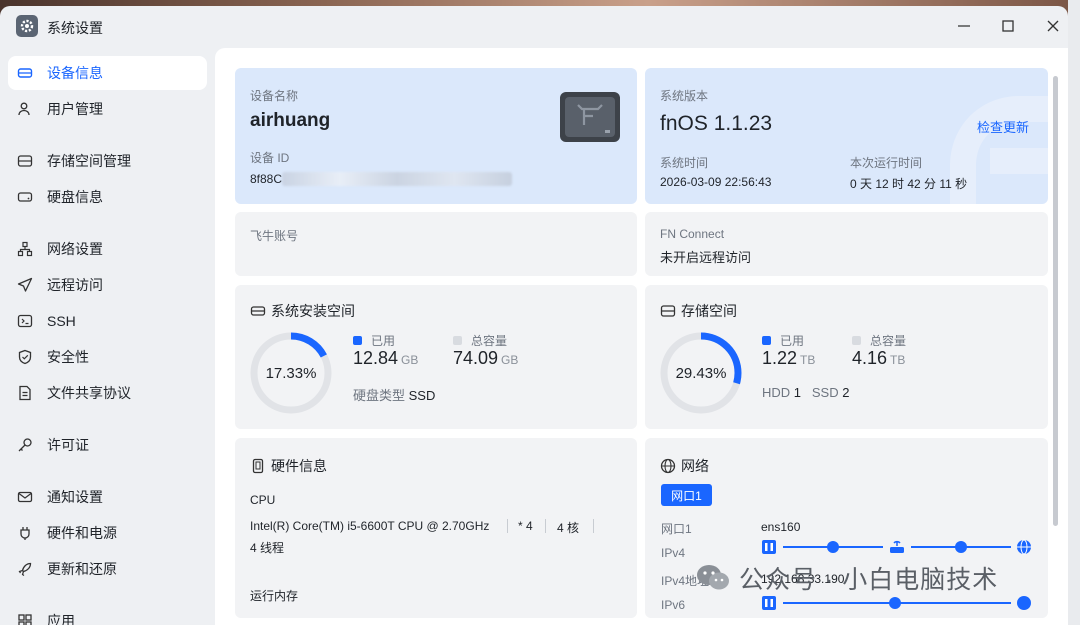 The image size is (1080, 625). I want to click on network-title-text: 网络, so click(695, 466).